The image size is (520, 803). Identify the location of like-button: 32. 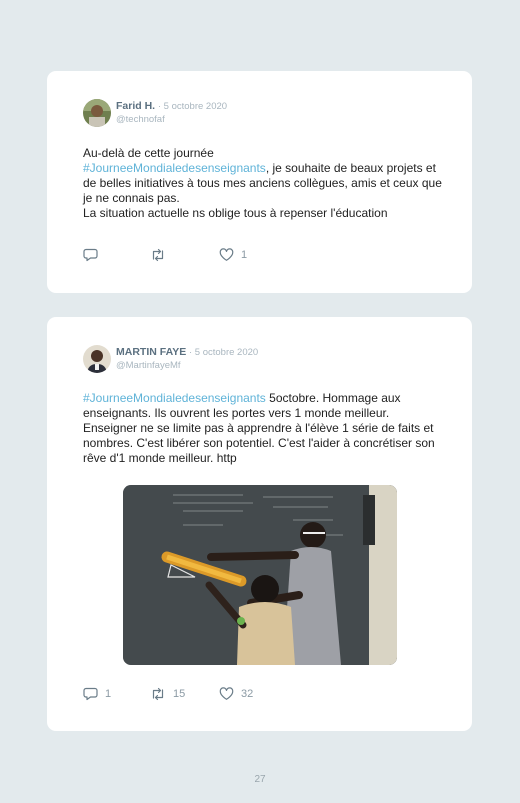
(236, 694).